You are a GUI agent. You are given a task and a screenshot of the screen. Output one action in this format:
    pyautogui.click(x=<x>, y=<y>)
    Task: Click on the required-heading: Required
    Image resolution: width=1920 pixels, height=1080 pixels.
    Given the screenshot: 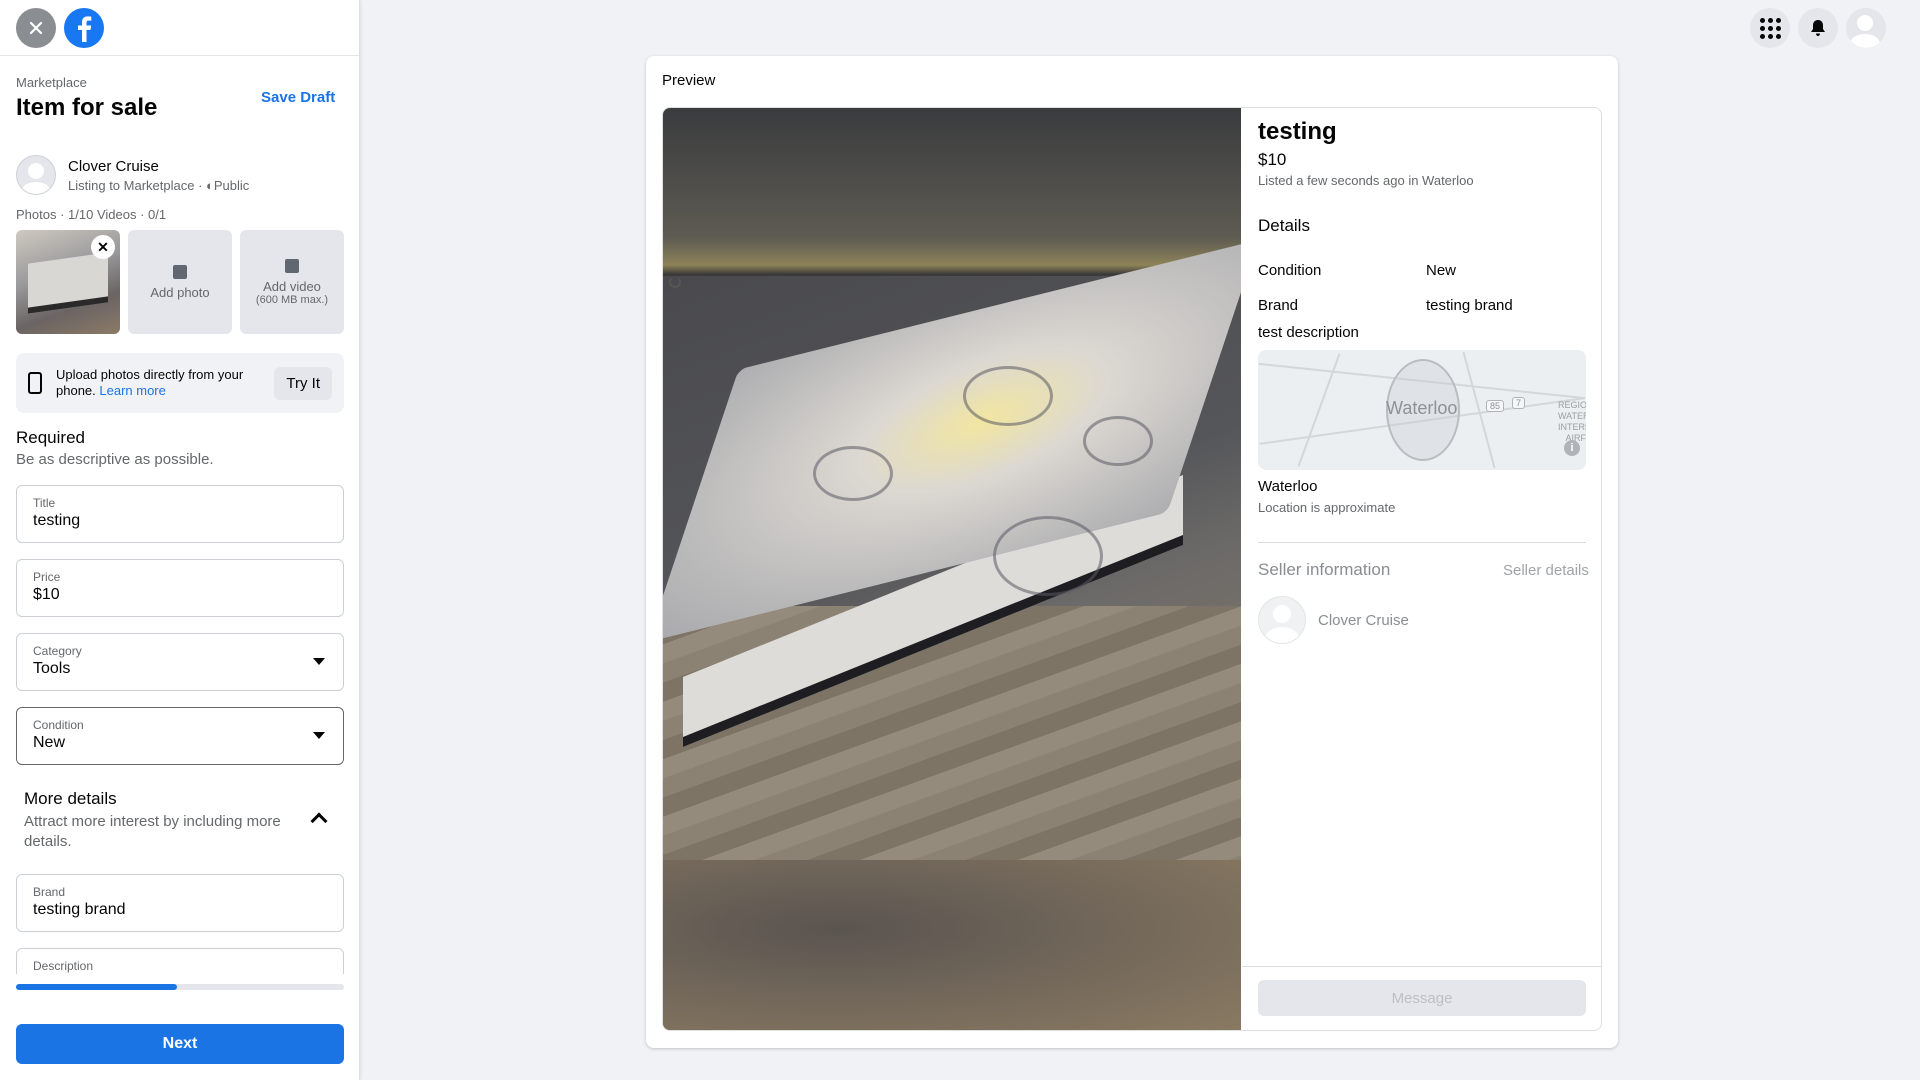 What is the action you would take?
    pyautogui.click(x=50, y=437)
    